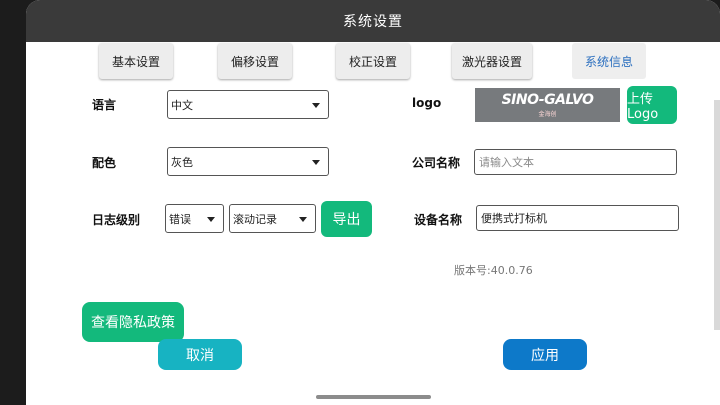 This screenshot has height=405, width=720. What do you see at coordinates (652, 105) in the screenshot?
I see `upload-logo-button: 上传Logo` at bounding box center [652, 105].